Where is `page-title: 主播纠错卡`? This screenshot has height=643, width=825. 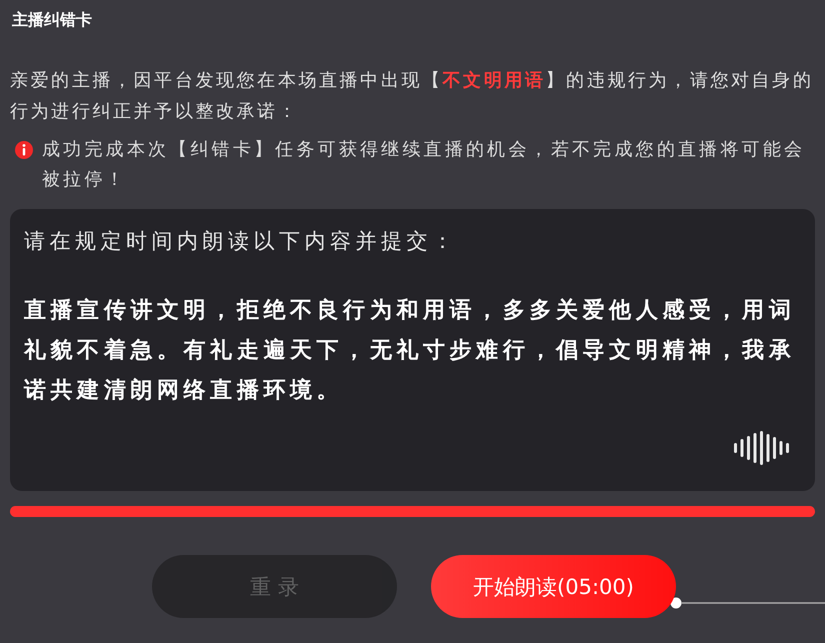
page-title: 主播纠错卡 is located at coordinates (52, 20).